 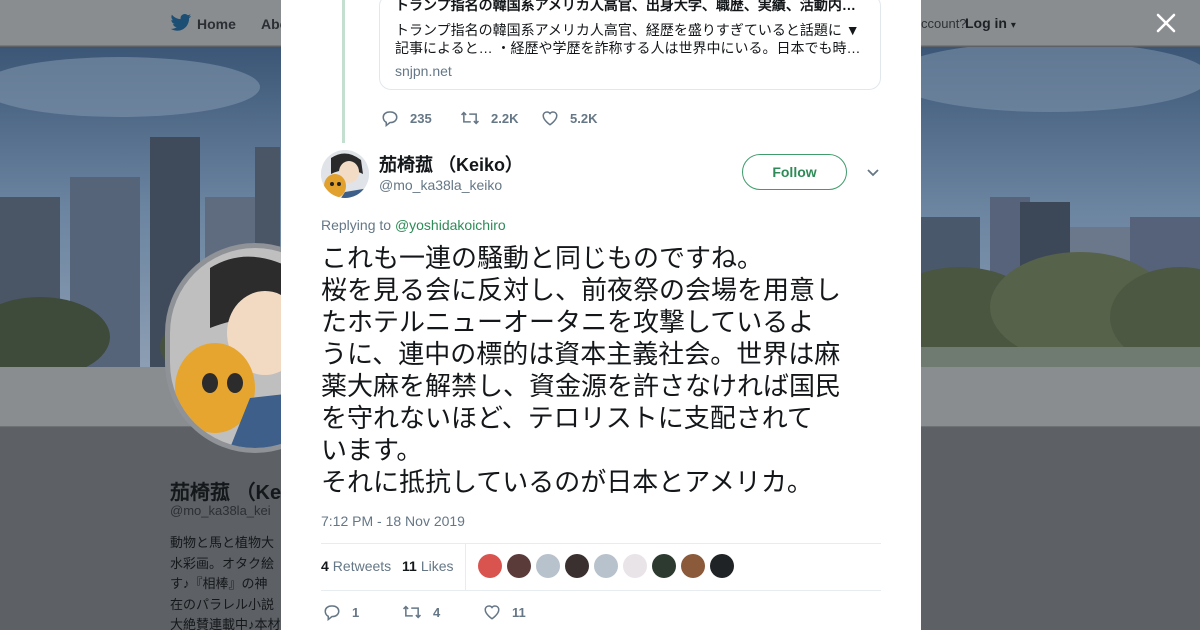 What do you see at coordinates (325, 566) in the screenshot?
I see `retweets-count: 4` at bounding box center [325, 566].